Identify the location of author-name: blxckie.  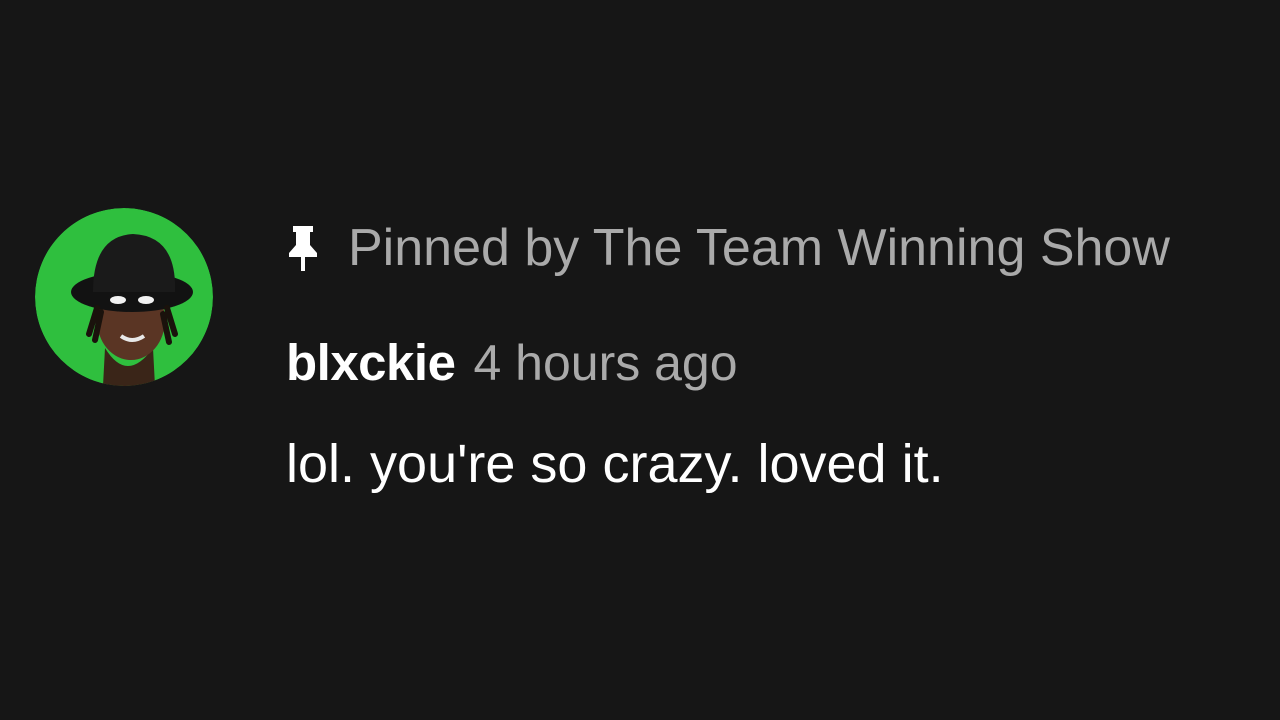
(371, 363).